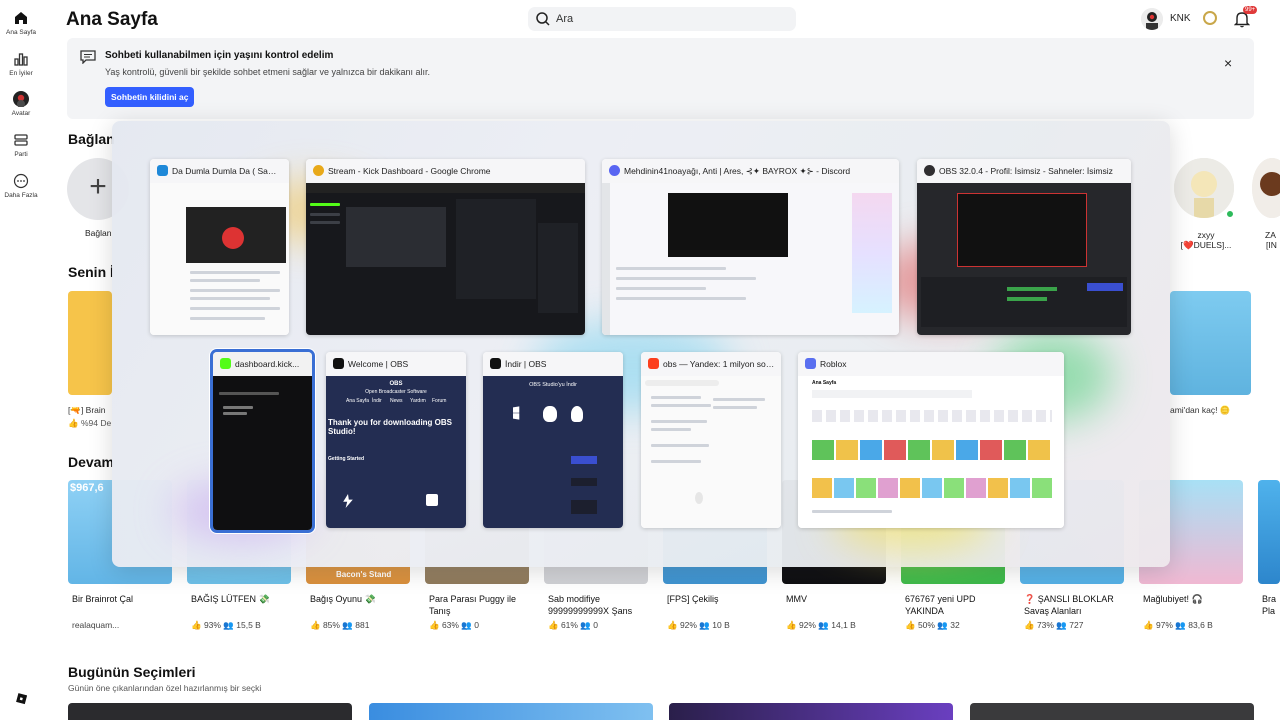  Describe the element at coordinates (103, 599) in the screenshot. I see `game-name: Bir Brainrot Çal` at that location.